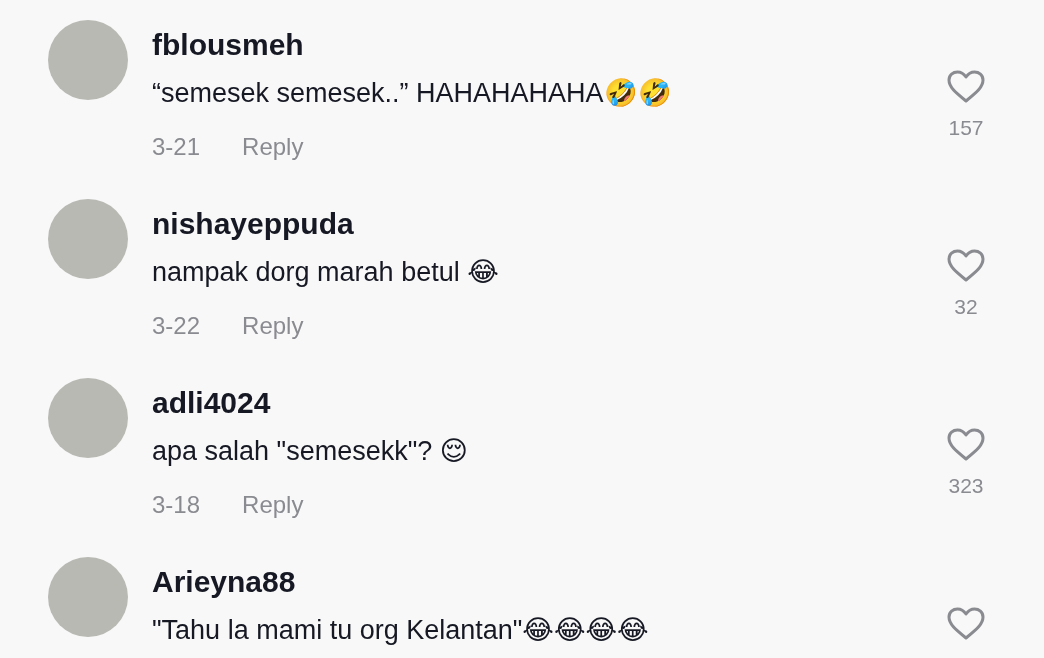 This screenshot has height=658, width=1044. I want to click on username: adli4024, so click(529, 403).